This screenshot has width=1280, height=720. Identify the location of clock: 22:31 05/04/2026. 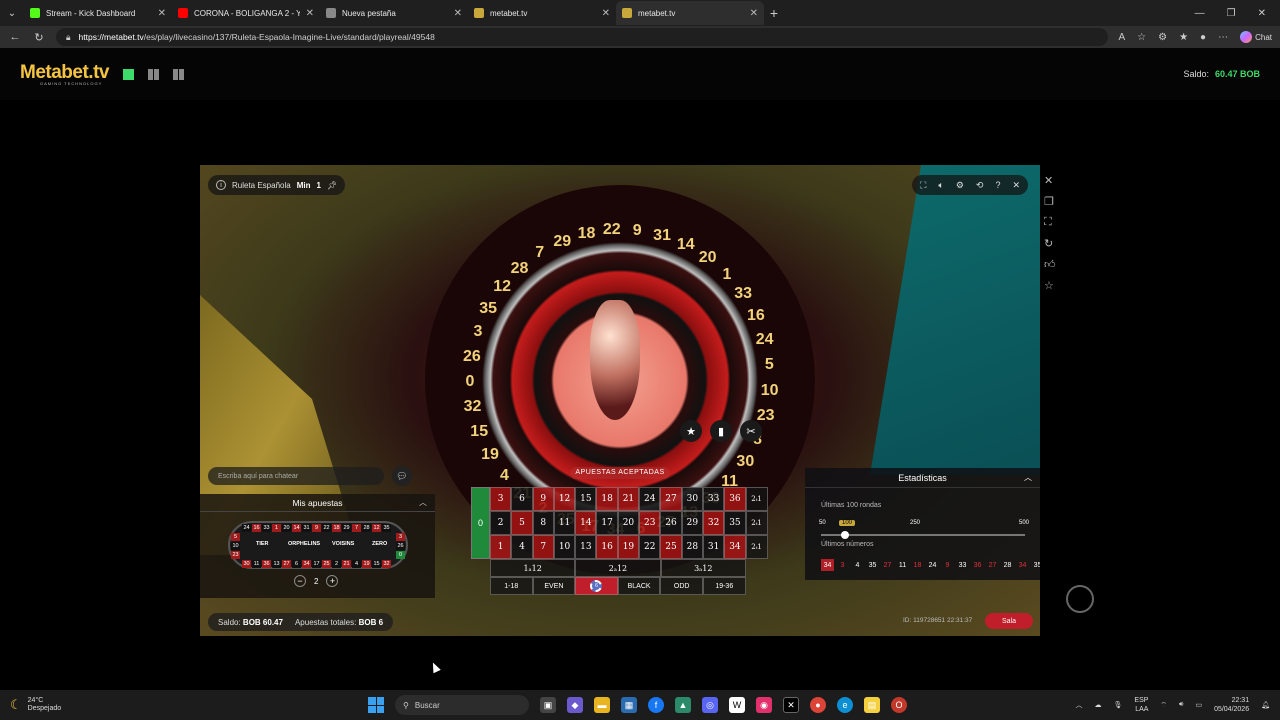
(1231, 705).